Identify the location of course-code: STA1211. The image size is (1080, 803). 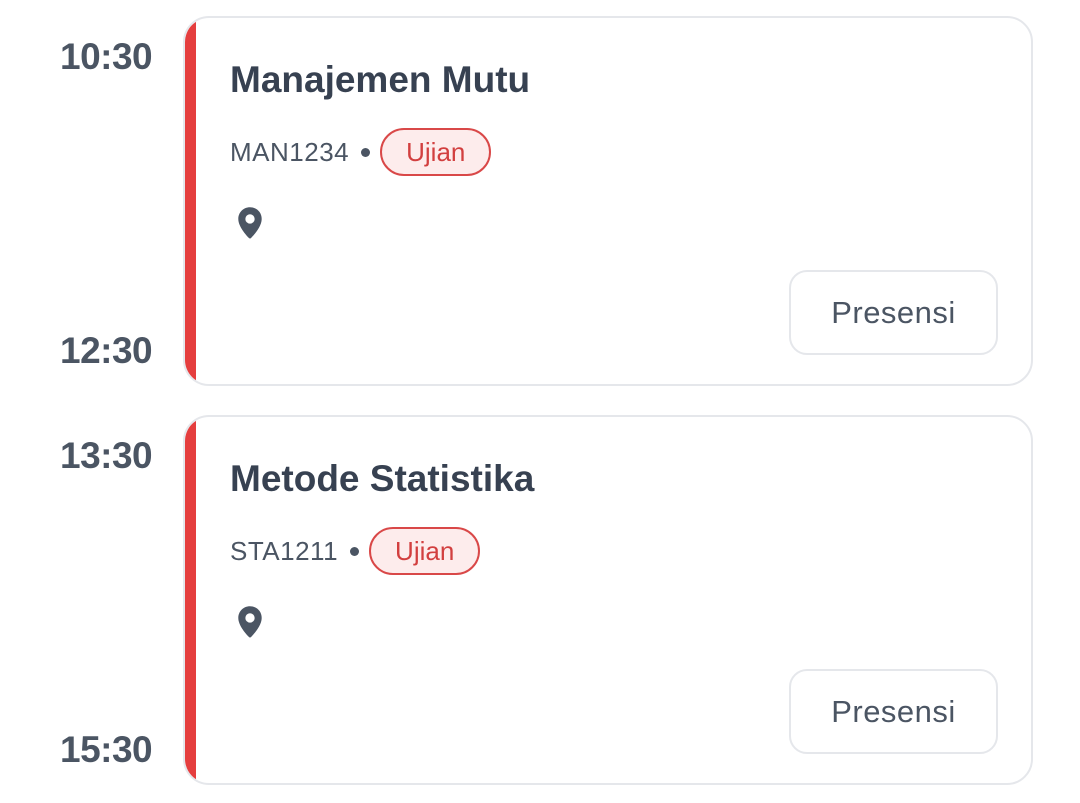
(284, 550).